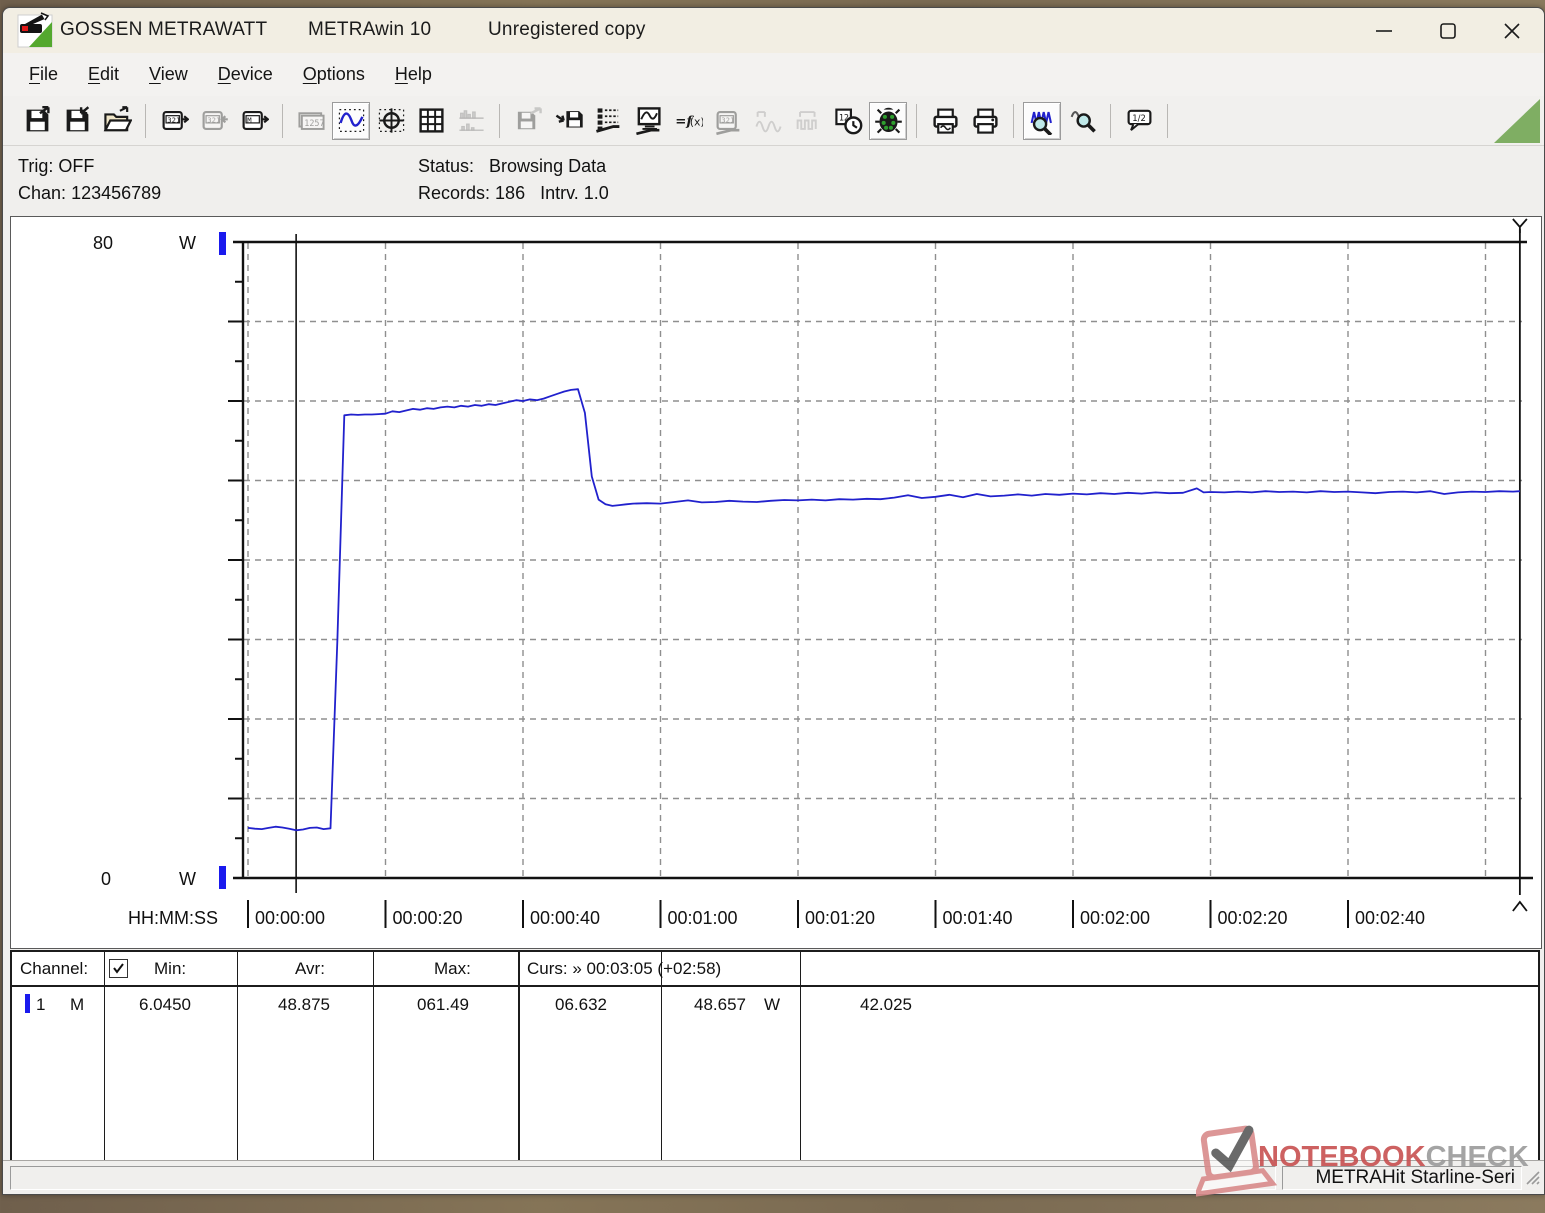 Image resolution: width=1545 pixels, height=1213 pixels. Describe the element at coordinates (304, 1004) in the screenshot. I see `cell-avr: 48.875` at that location.